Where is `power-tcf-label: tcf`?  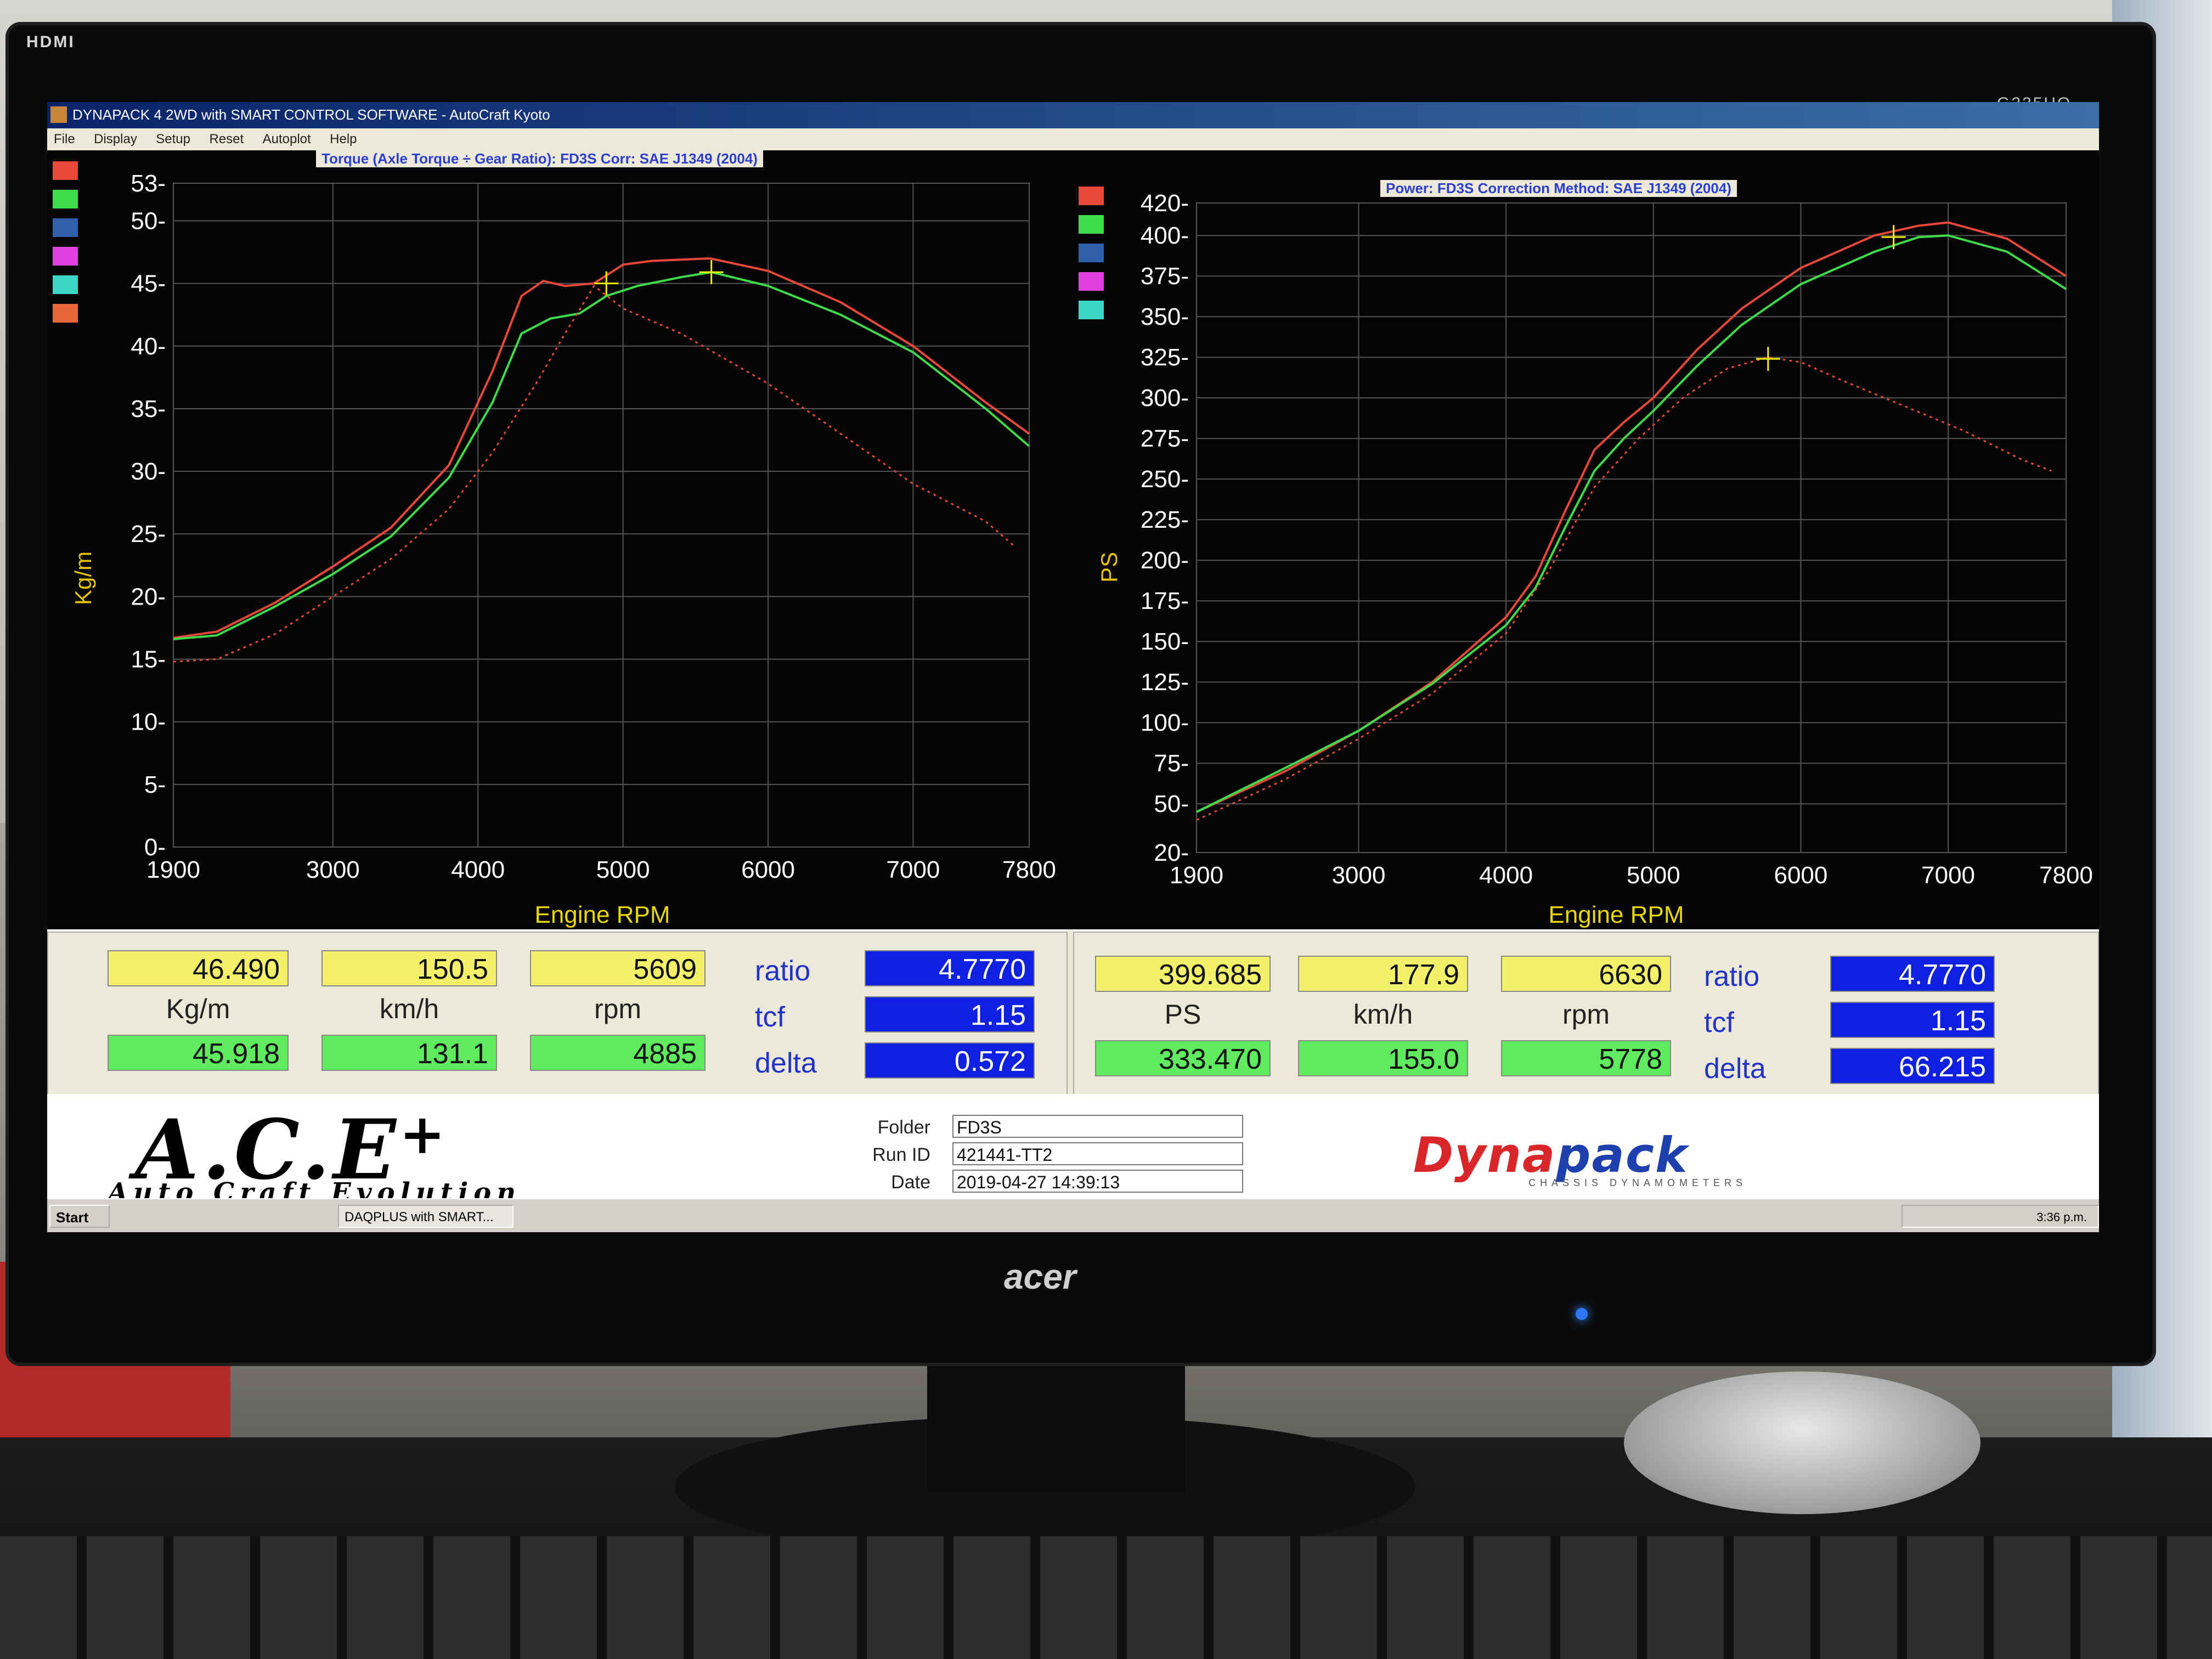
power-tcf-label: tcf is located at coordinates (1719, 1023).